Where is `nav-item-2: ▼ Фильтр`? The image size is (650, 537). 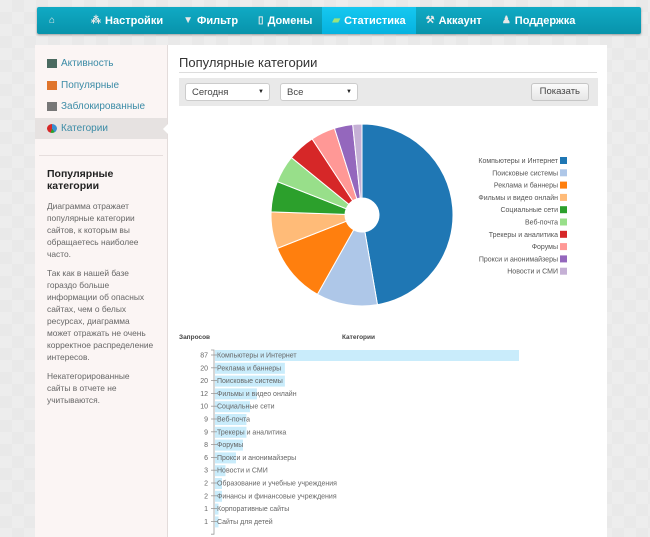
nav-item-2: ▼ Фильтр is located at coordinates (210, 20).